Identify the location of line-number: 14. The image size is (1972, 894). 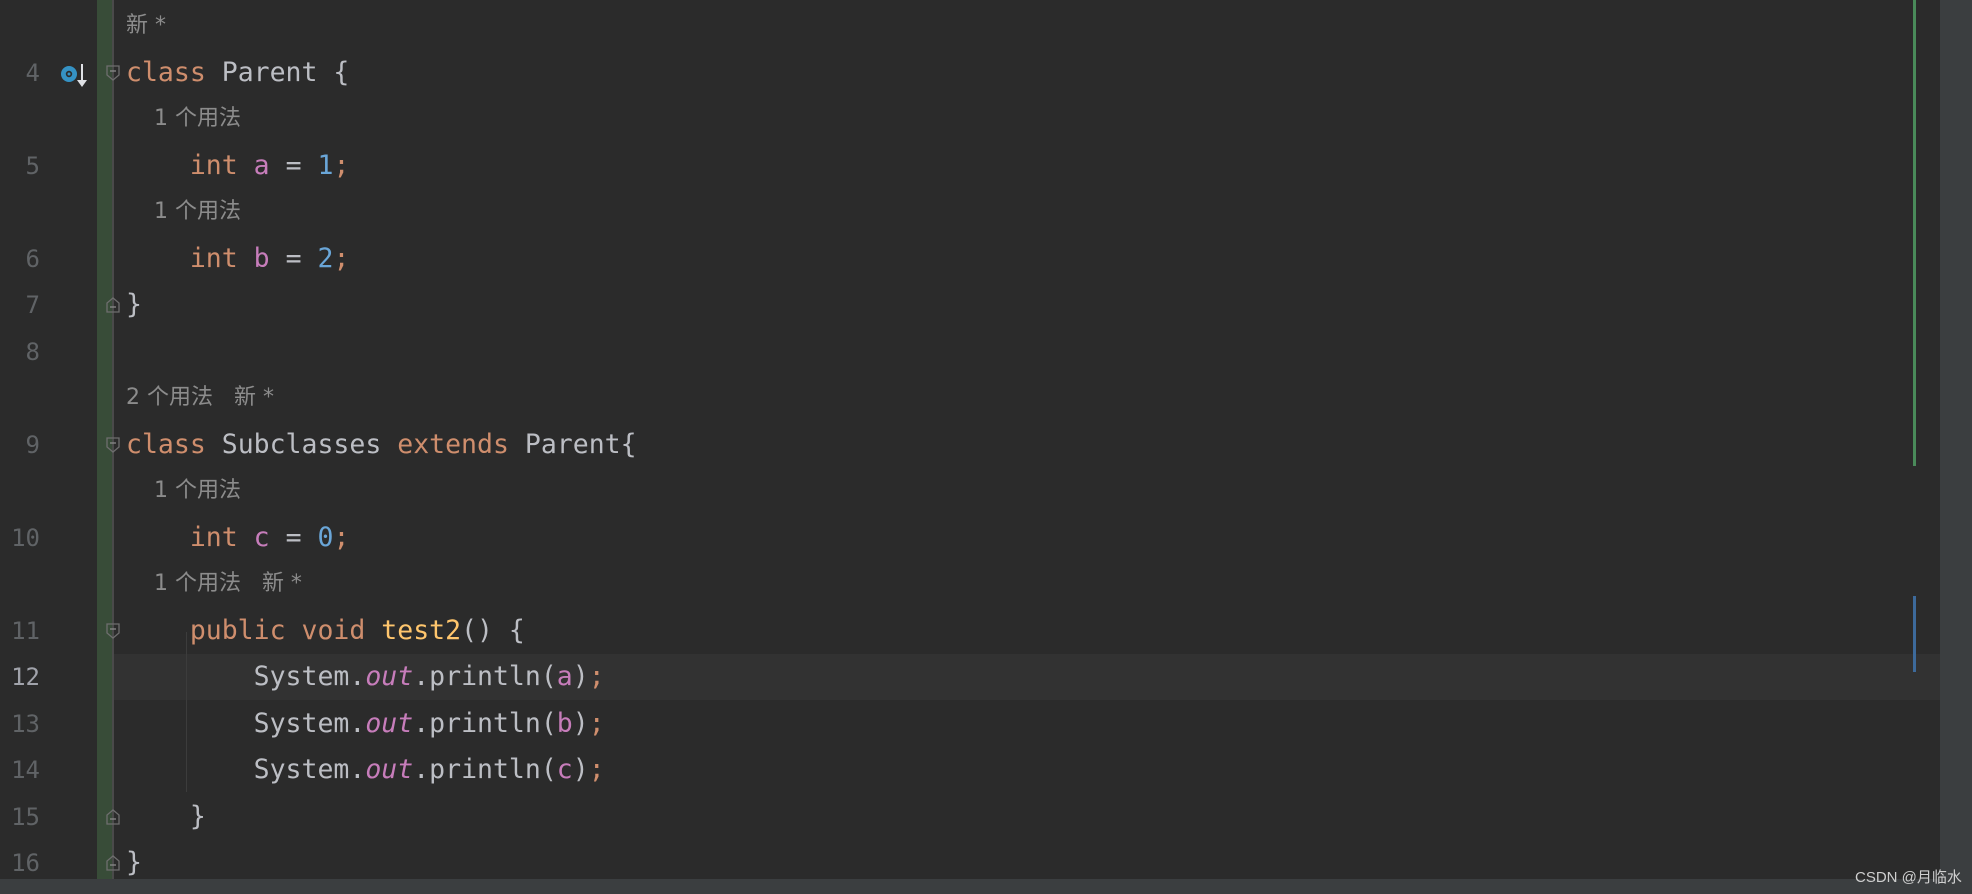
(25, 770).